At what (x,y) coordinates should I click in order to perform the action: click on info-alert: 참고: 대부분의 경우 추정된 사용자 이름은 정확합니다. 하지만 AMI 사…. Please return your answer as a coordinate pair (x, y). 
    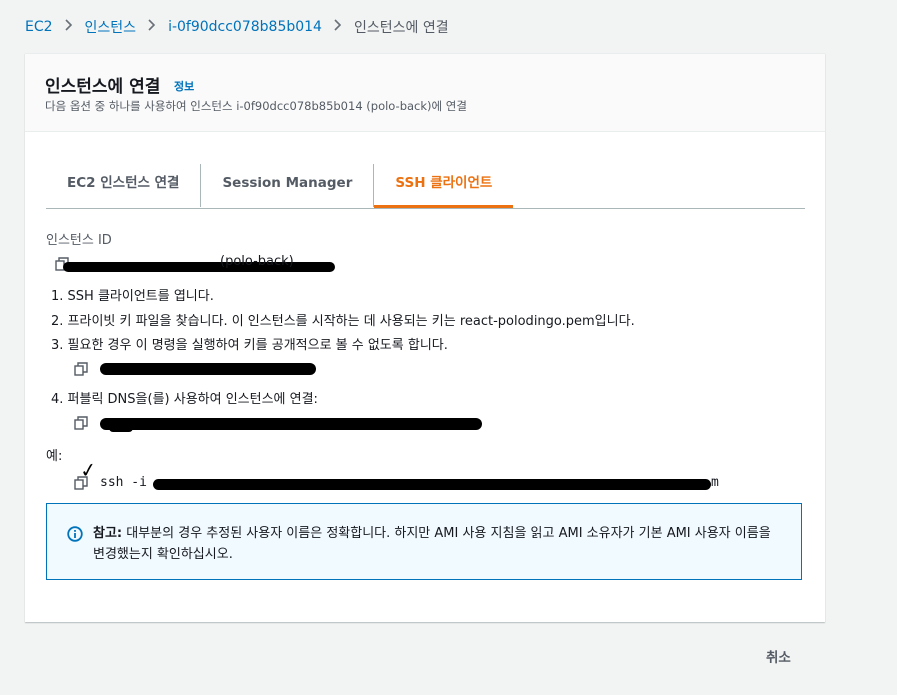
    Looking at the image, I should click on (424, 541).